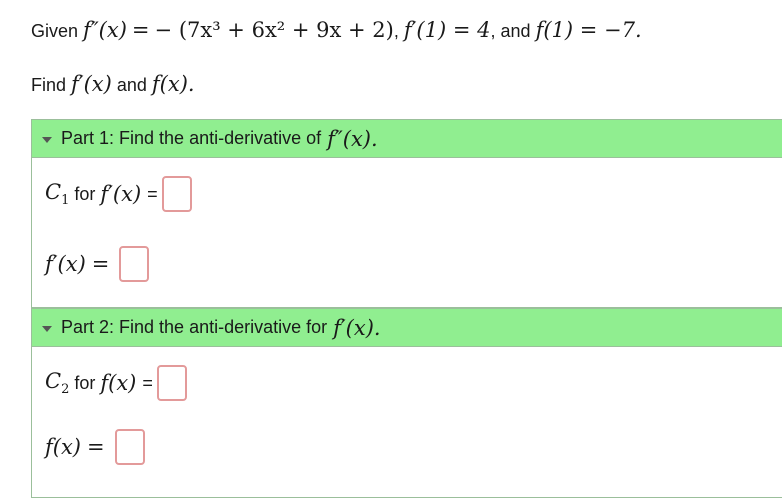 This screenshot has width=782, height=498. What do you see at coordinates (57, 194) in the screenshot?
I see `c1-symbol: C1` at bounding box center [57, 194].